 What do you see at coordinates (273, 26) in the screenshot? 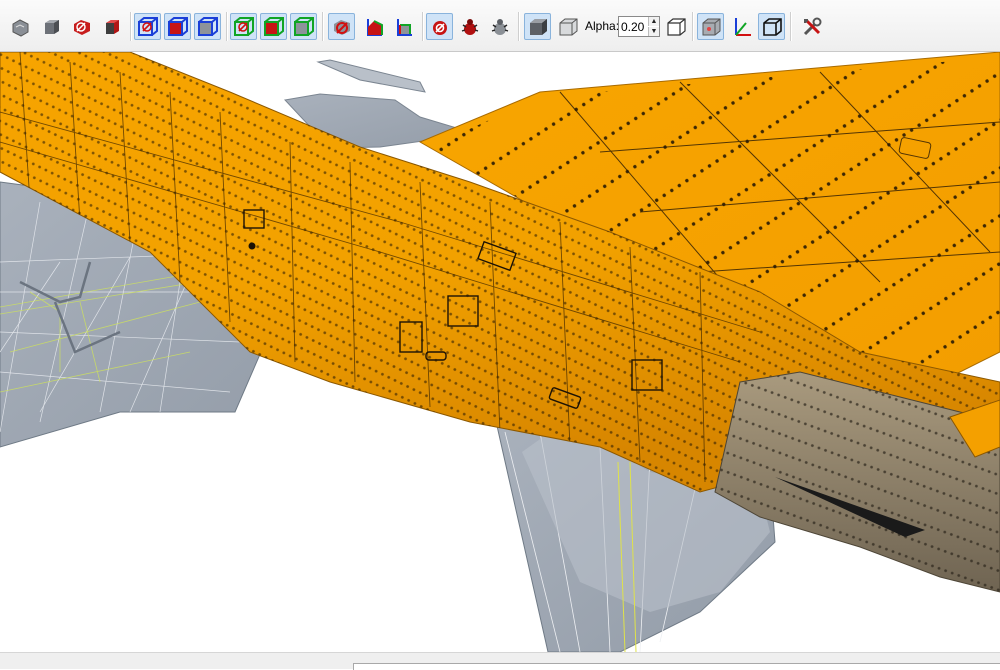
I see `wireframe-green-solid-icon` at bounding box center [273, 26].